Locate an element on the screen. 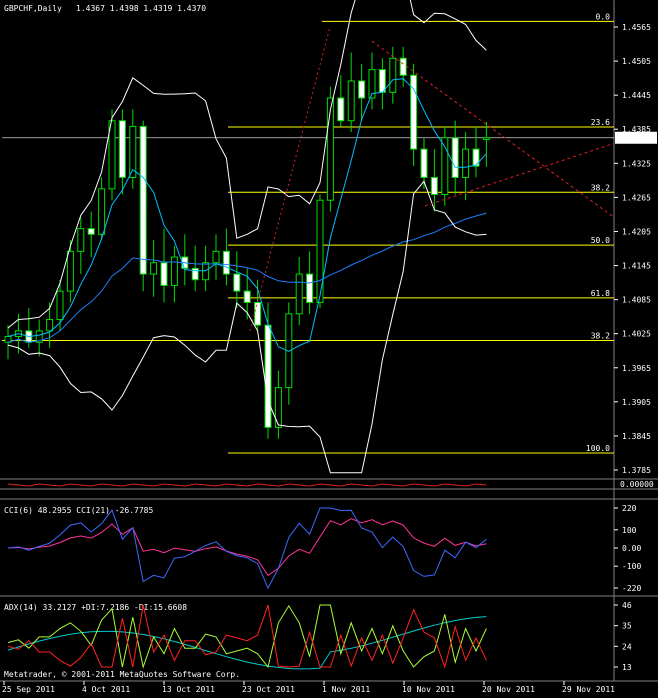 This screenshot has height=698, width=658. adx-tick-label: 35 is located at coordinates (627, 626).